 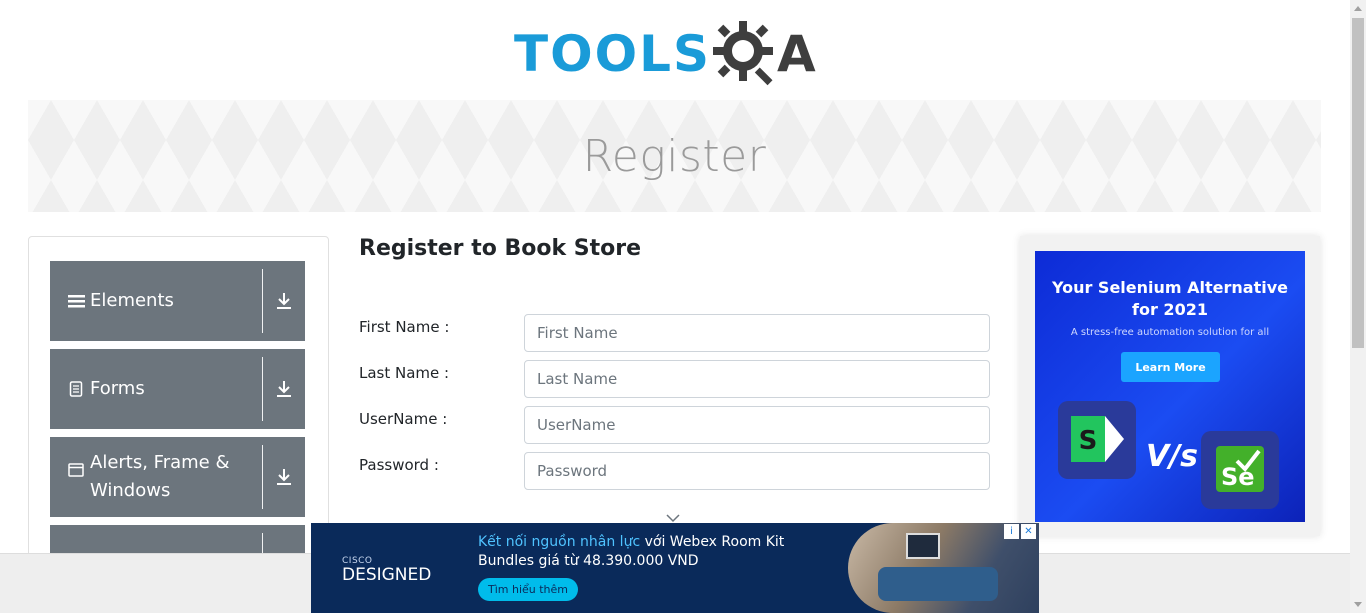 I want to click on katalon-logo-tile: S, so click(x=1097, y=440).